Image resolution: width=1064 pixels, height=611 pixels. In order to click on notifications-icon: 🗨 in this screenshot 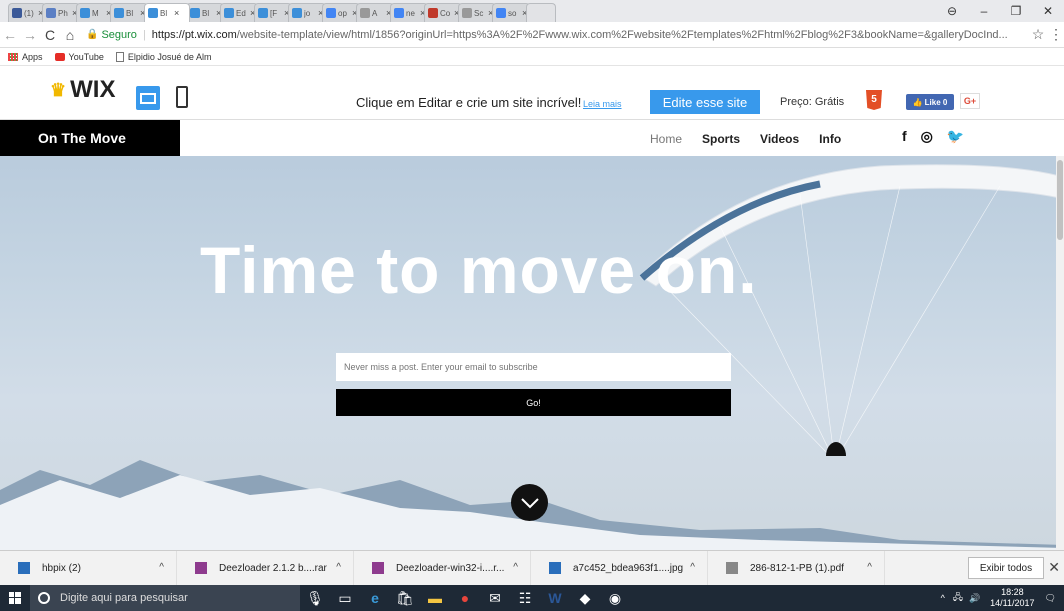, I will do `click(1050, 598)`.